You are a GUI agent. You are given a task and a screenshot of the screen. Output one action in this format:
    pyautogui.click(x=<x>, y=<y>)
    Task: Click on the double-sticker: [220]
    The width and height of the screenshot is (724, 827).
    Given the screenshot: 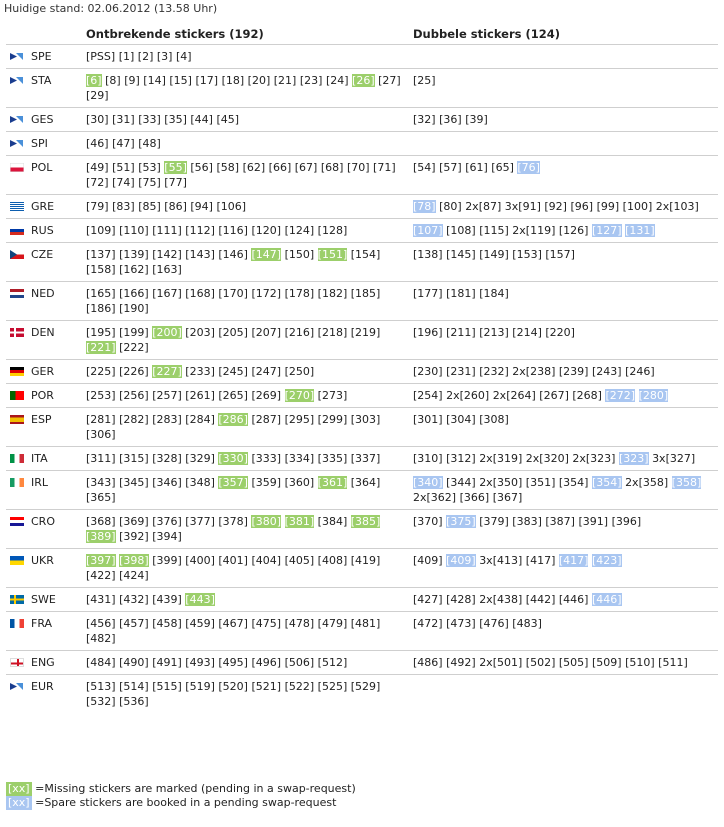 What is the action you would take?
    pyautogui.click(x=560, y=332)
    